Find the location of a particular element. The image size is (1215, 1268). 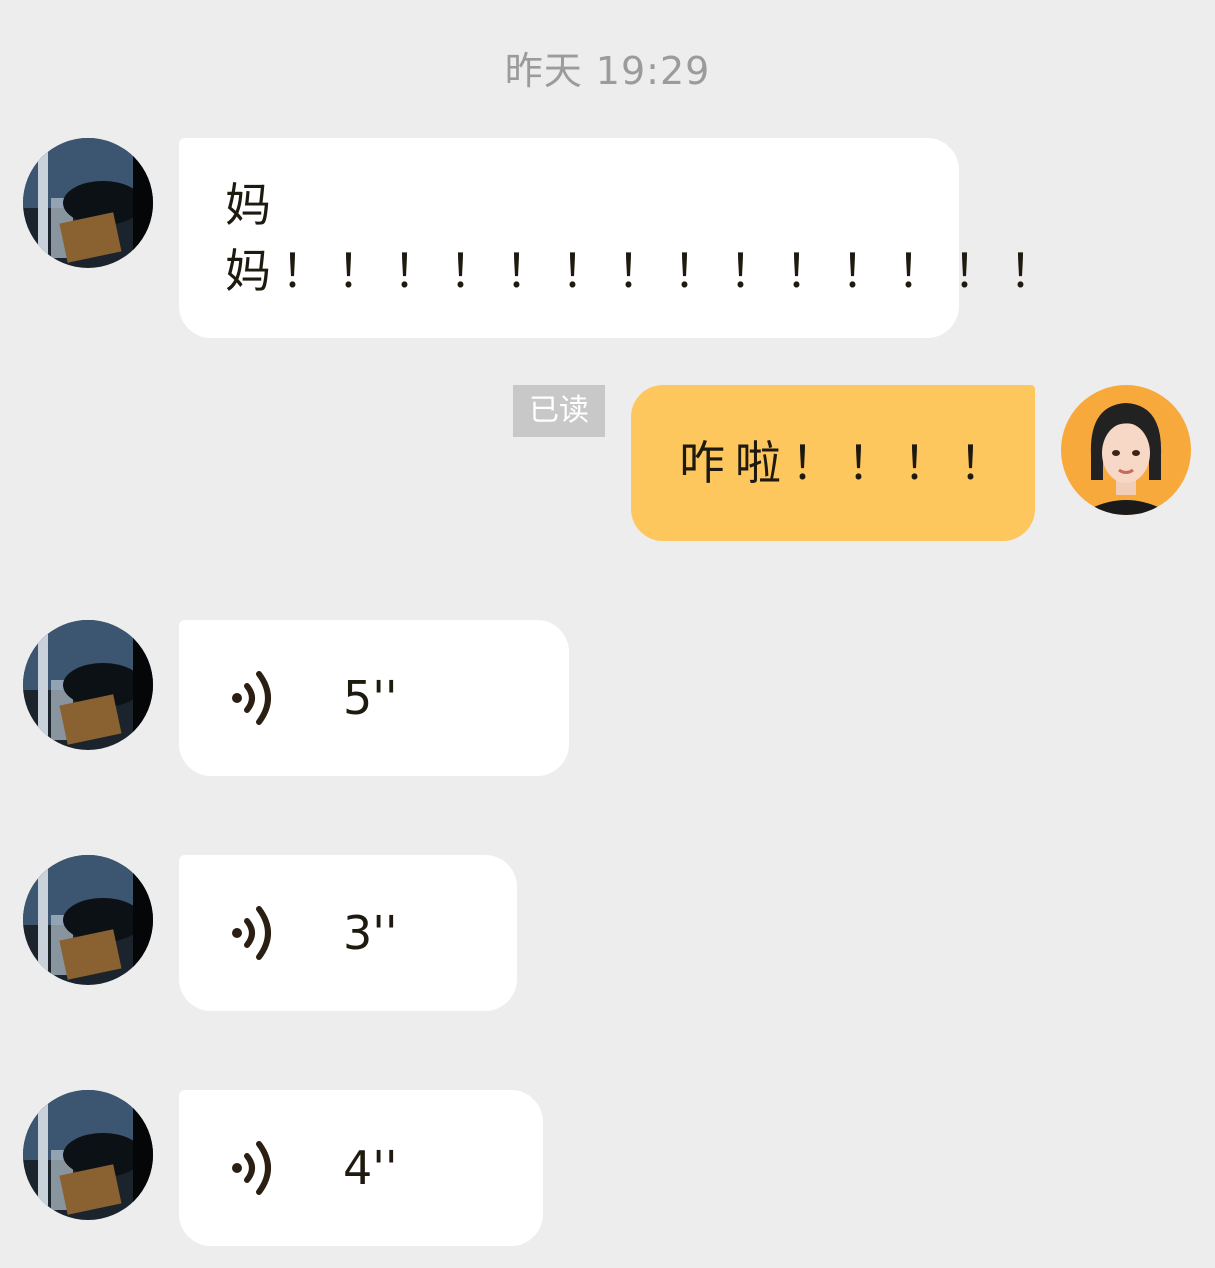

outgoing-message-bubble: 咋啦！！！！ is located at coordinates (833, 463).